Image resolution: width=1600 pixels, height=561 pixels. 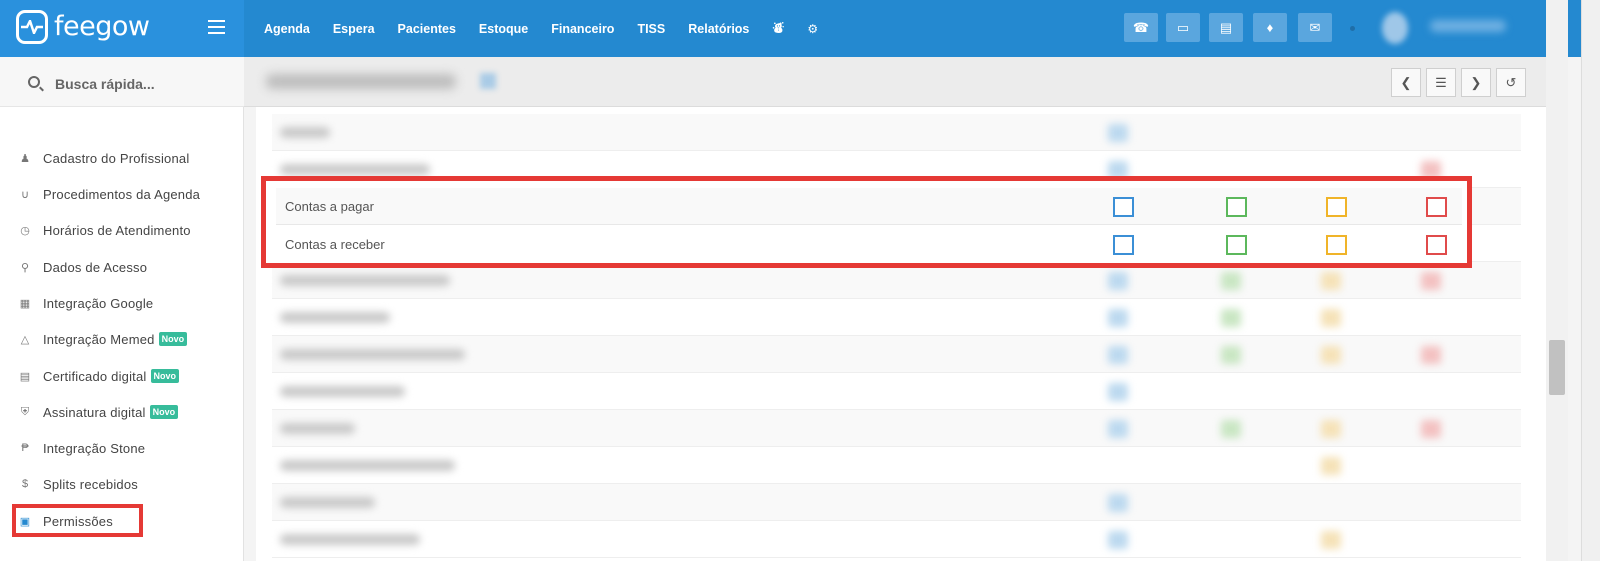 I want to click on sidebar-item-horarios-atendimento: ◷ Horários de Atendimento, so click(x=104, y=230).